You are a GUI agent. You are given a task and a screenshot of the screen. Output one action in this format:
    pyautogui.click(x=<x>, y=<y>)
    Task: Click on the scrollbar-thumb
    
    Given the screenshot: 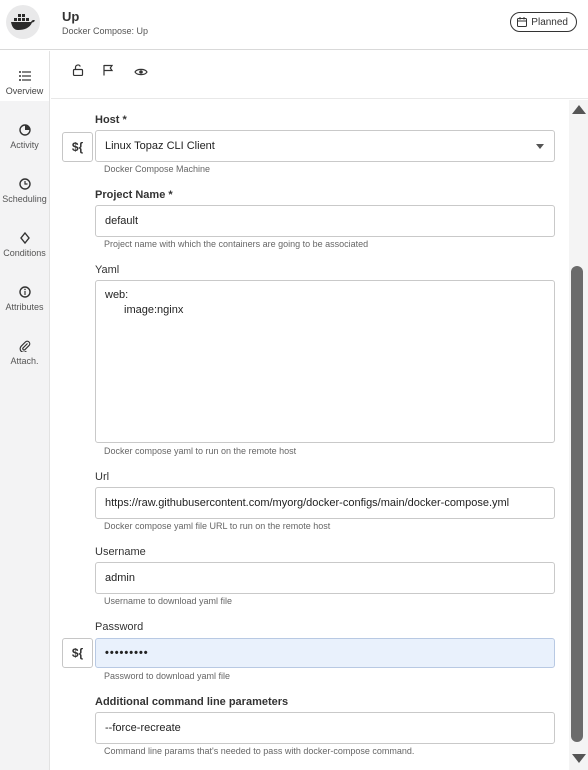 What is the action you would take?
    pyautogui.click(x=577, y=504)
    